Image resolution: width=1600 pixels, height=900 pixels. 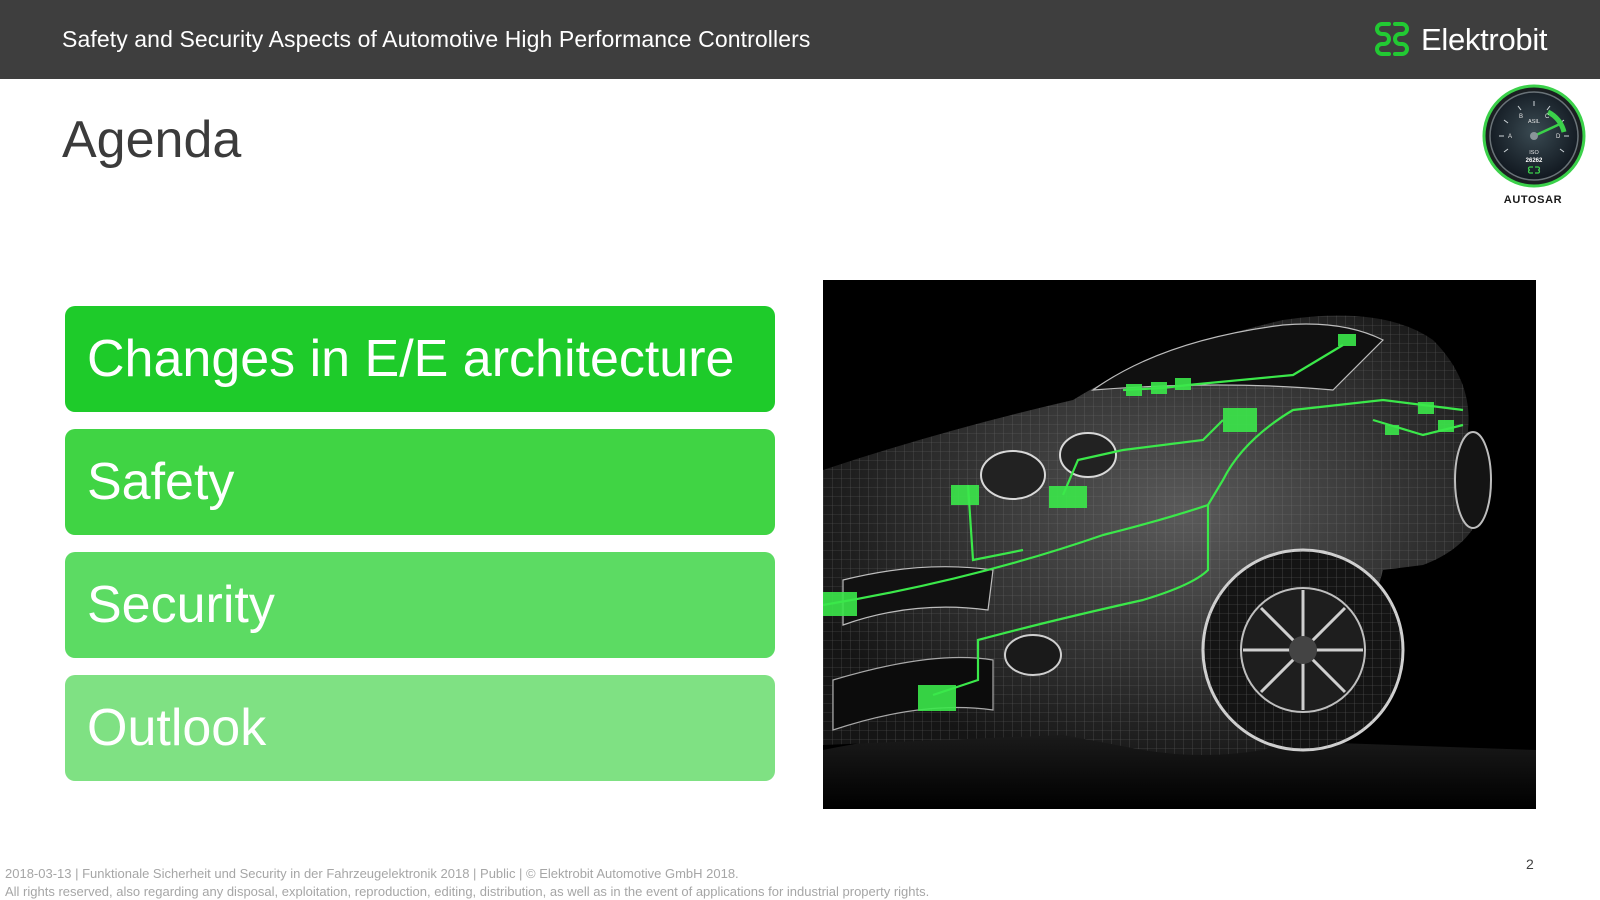 I want to click on brand-name: Elektrobit, so click(x=1484, y=39).